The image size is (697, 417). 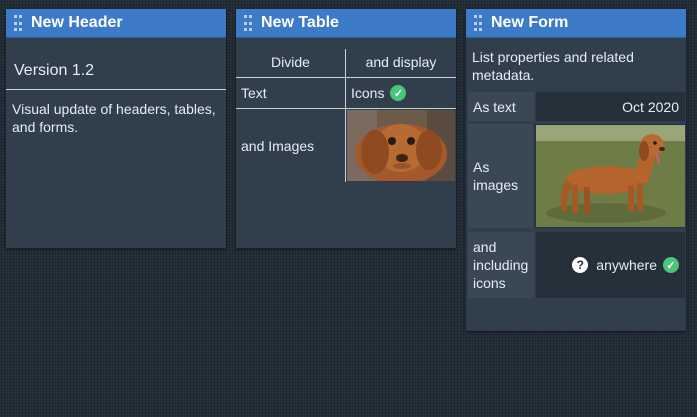 What do you see at coordinates (116, 64) in the screenshot?
I see `version-label: Version 1.2` at bounding box center [116, 64].